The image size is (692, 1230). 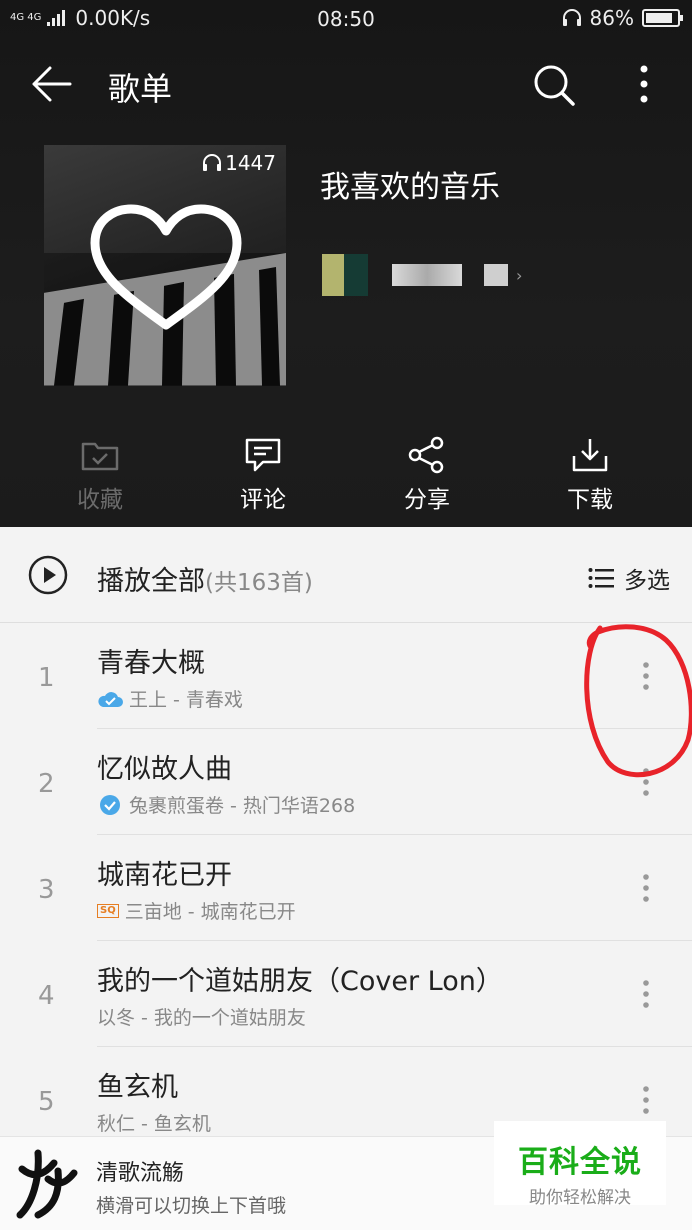 What do you see at coordinates (346, 85) in the screenshot?
I see `top-nav: 歌单` at bounding box center [346, 85].